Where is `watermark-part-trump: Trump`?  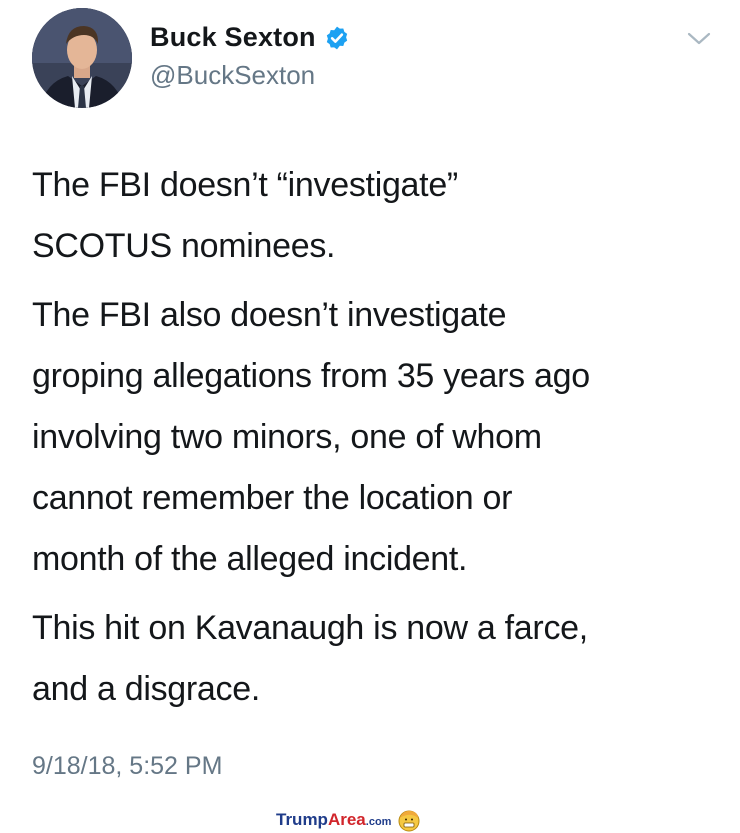 watermark-part-trump: Trump is located at coordinates (302, 819).